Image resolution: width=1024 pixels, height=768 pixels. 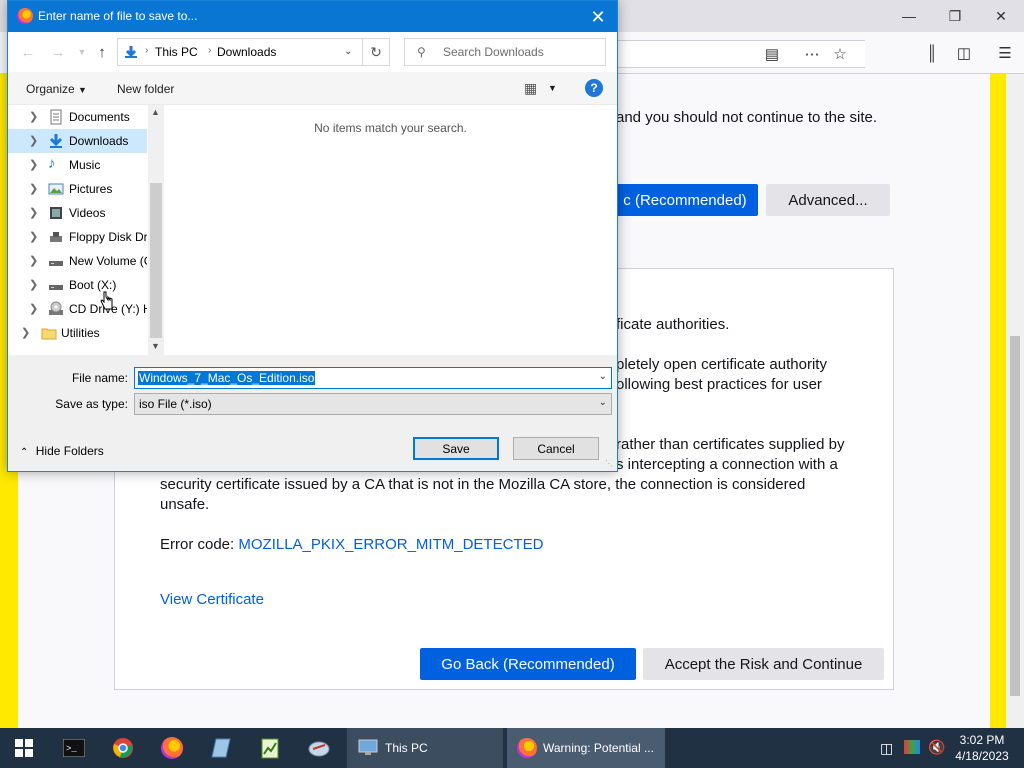 I want to click on restore-icon: ❐, so click(x=955, y=16).